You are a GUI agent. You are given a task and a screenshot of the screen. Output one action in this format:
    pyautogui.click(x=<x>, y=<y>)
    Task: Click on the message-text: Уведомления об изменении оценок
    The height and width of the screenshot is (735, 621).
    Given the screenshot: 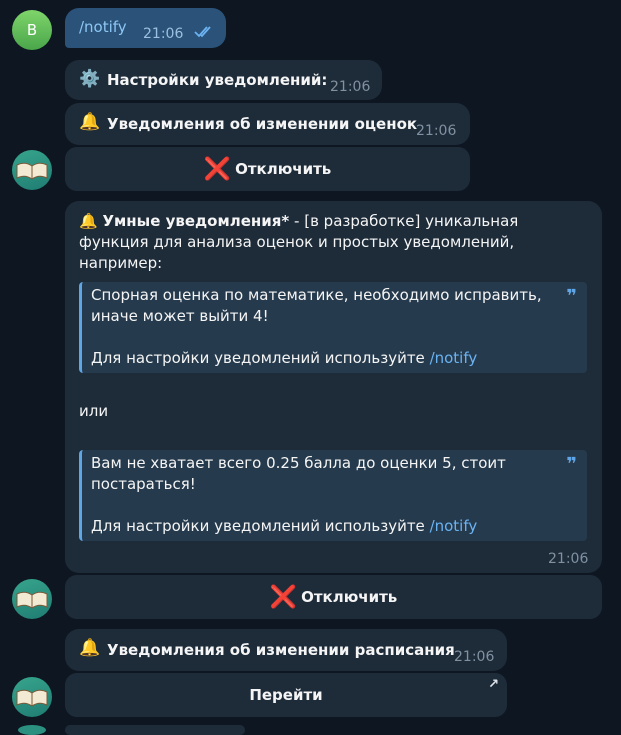 What is the action you would take?
    pyautogui.click(x=262, y=124)
    